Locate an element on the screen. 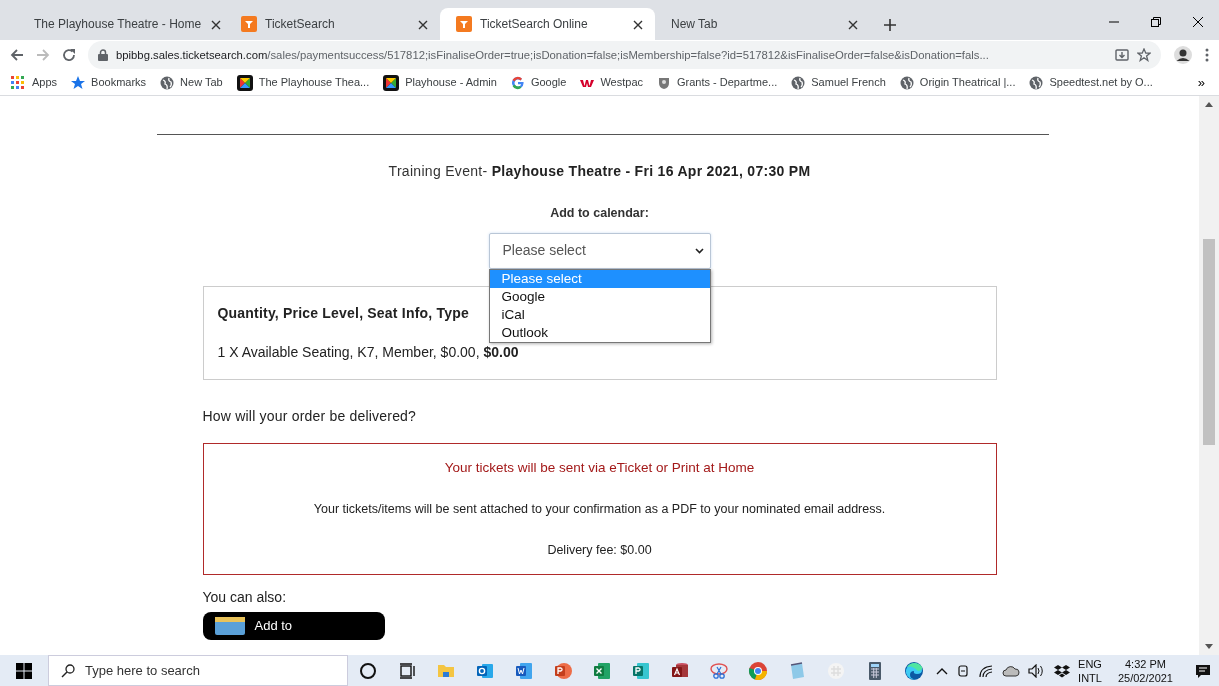 This screenshot has height=686, width=1219. bookmark: Apps is located at coordinates (34, 82).